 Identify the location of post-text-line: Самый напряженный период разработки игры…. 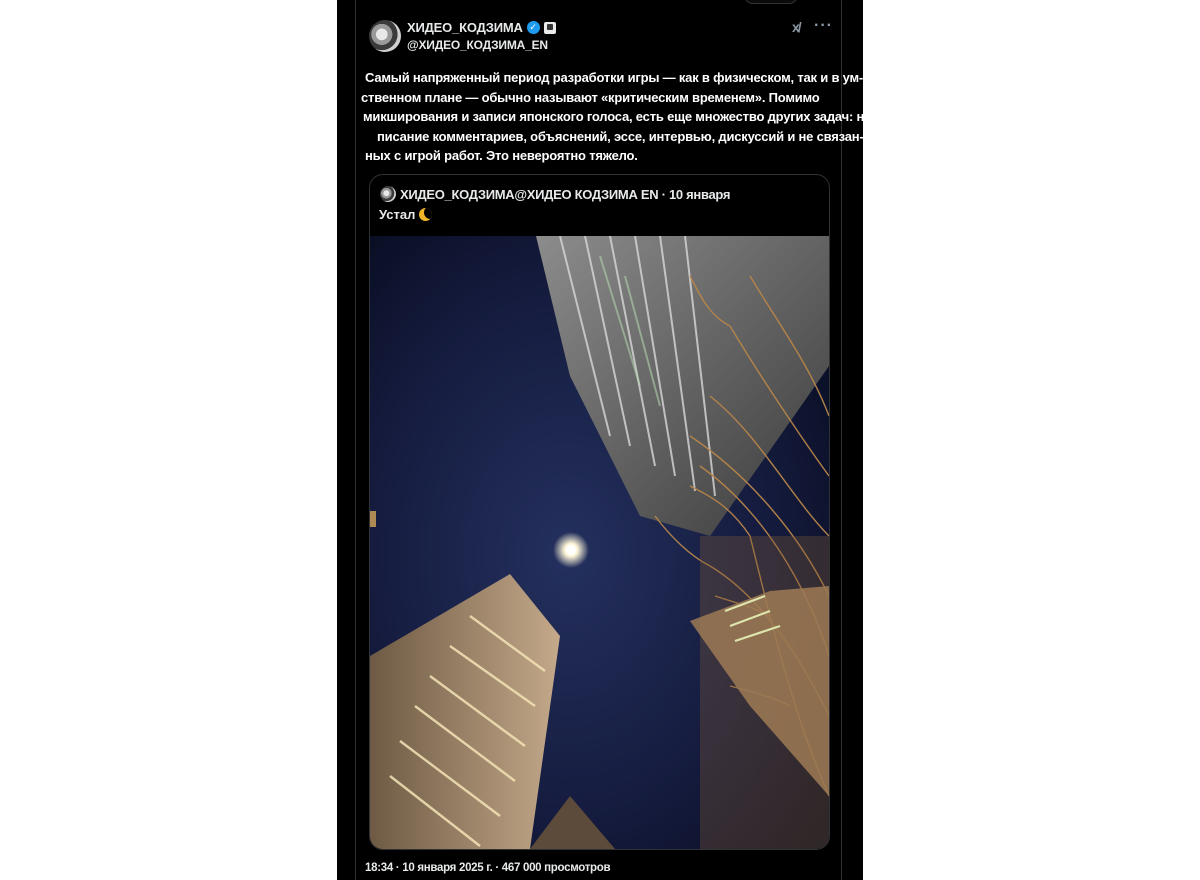
(614, 77).